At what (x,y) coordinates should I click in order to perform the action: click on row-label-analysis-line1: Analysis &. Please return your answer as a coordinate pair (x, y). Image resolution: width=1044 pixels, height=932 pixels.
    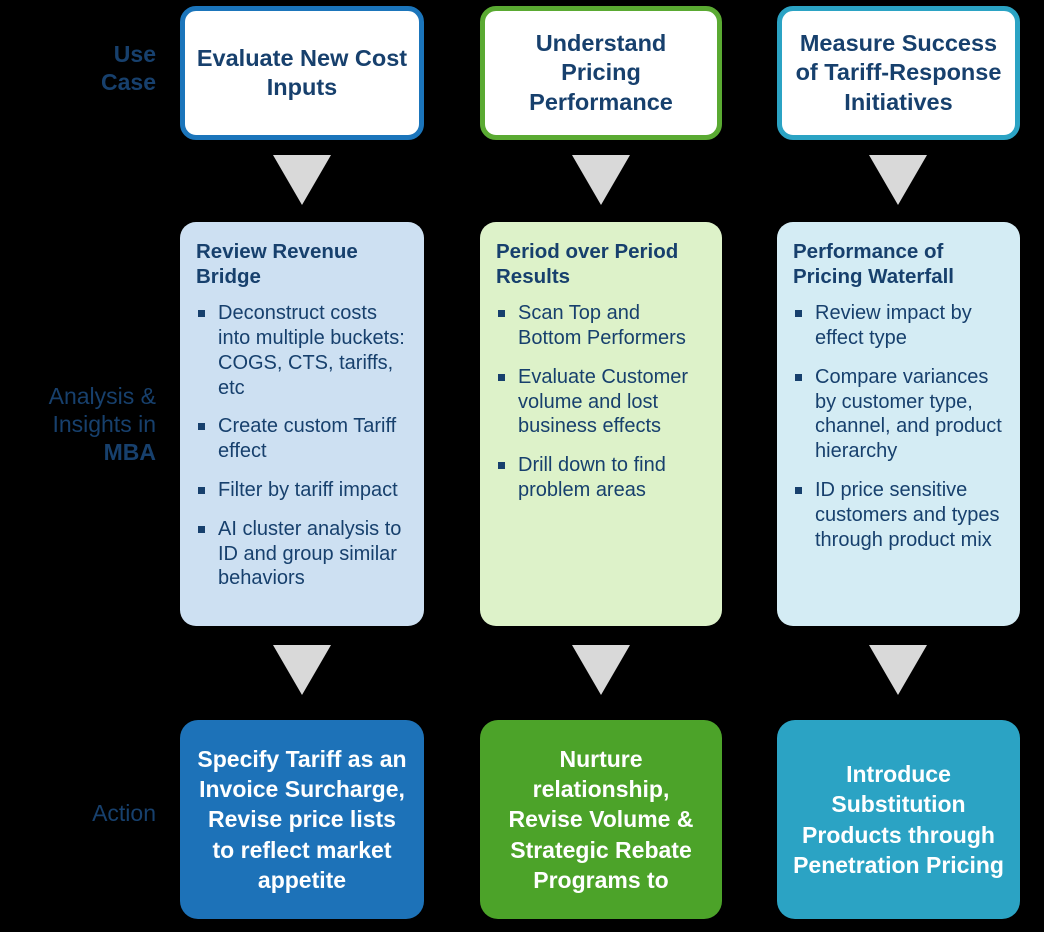
    Looking at the image, I should click on (102, 396).